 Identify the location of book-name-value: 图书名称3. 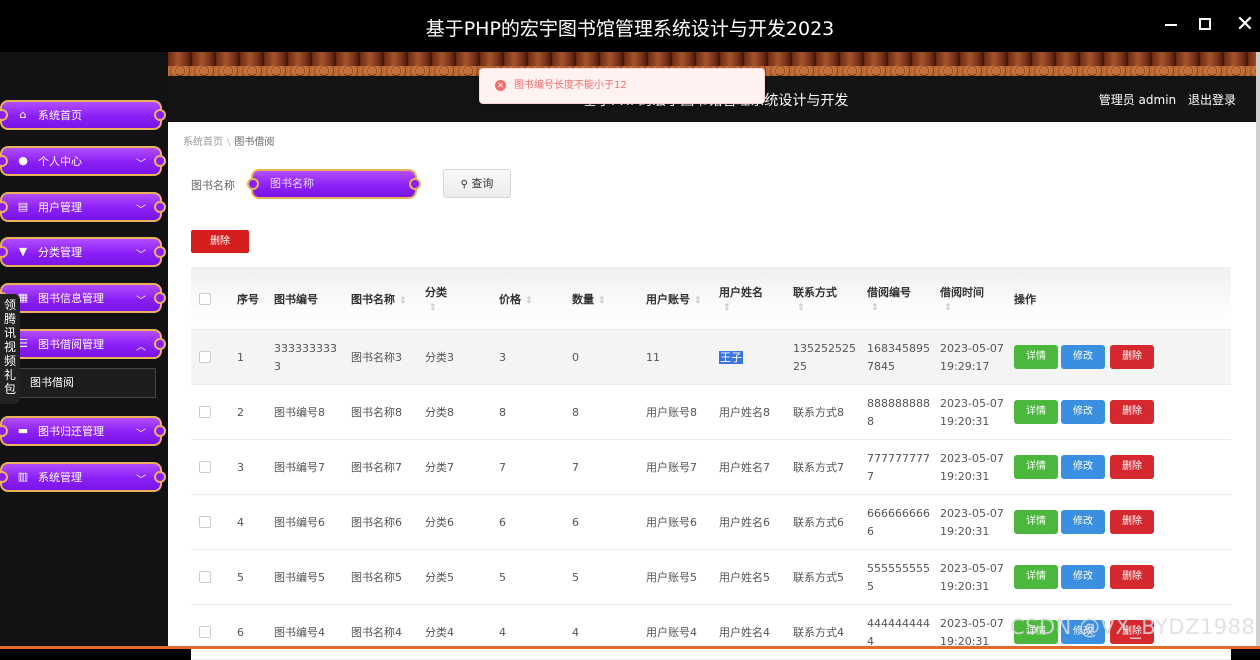
(376, 357).